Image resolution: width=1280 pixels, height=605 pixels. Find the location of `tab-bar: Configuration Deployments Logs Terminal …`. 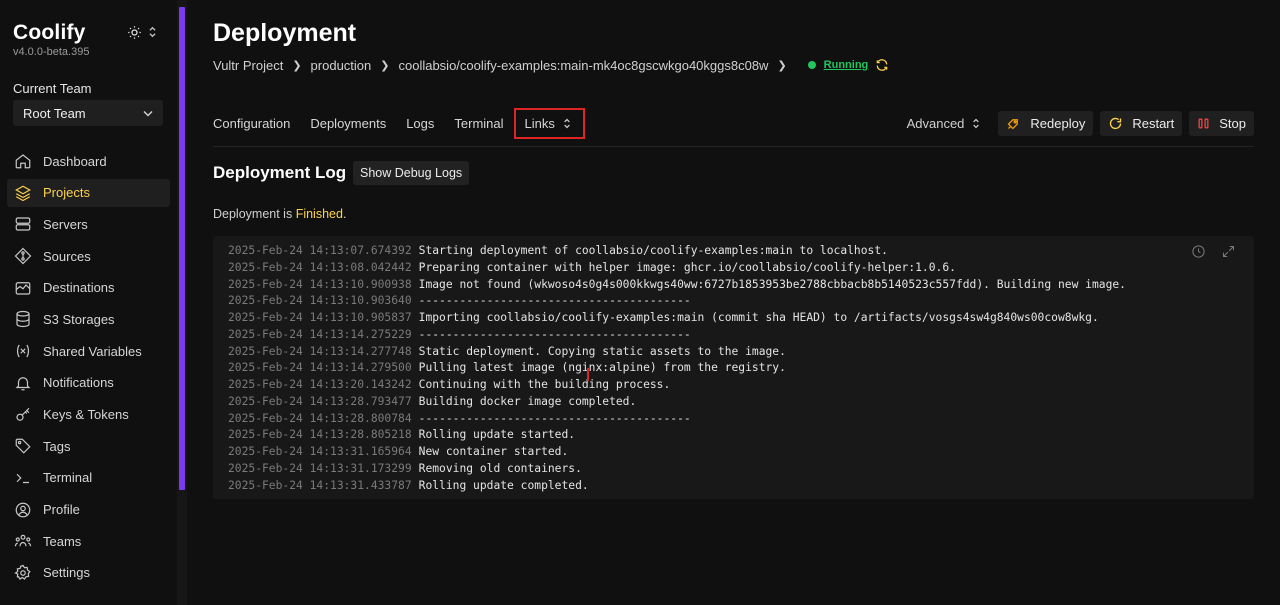

tab-bar: Configuration Deployments Logs Terminal … is located at coordinates (409, 123).